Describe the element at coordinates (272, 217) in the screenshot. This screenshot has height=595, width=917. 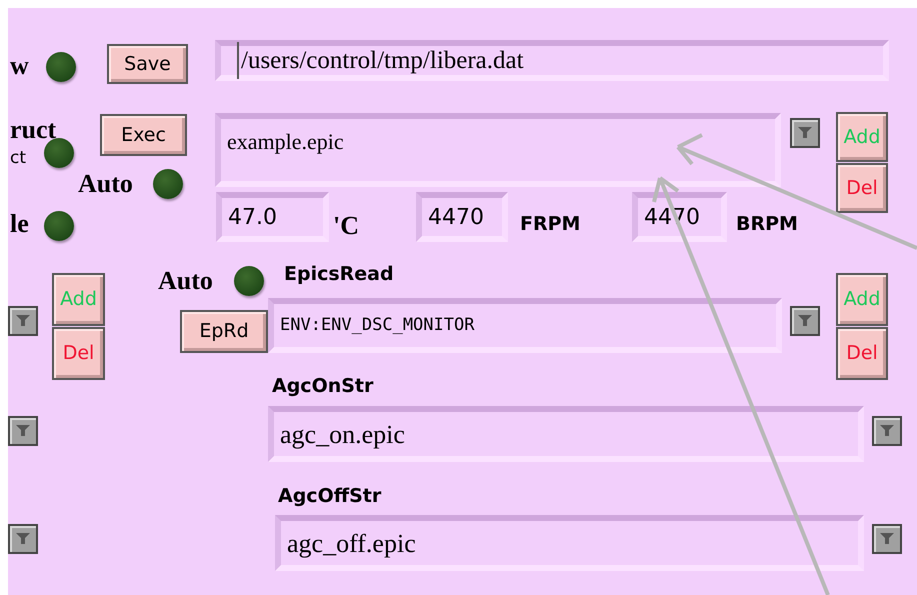
I see `input-field: 47.0` at that location.